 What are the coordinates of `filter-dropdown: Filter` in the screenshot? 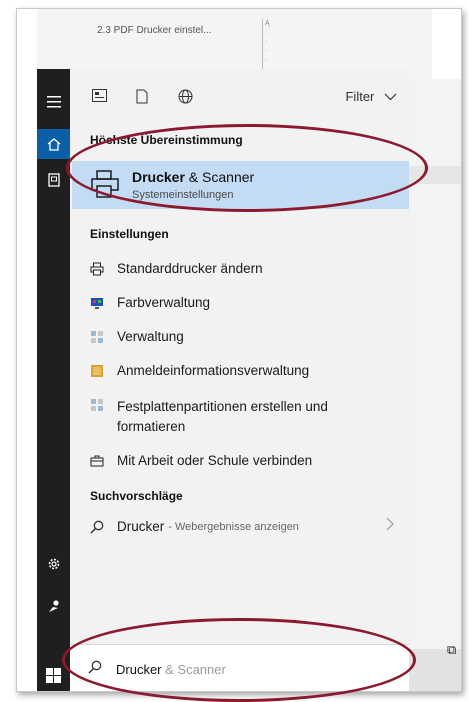 It's located at (371, 96).